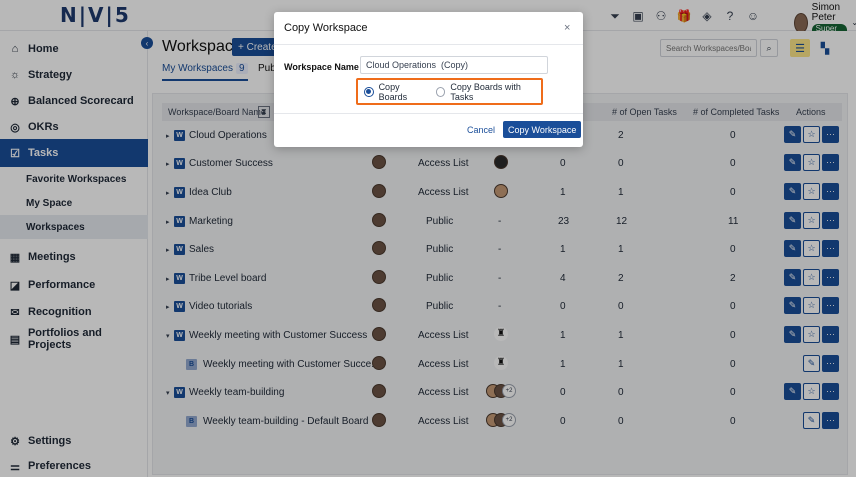  What do you see at coordinates (454, 65) in the screenshot?
I see `workspace-name-field` at bounding box center [454, 65].